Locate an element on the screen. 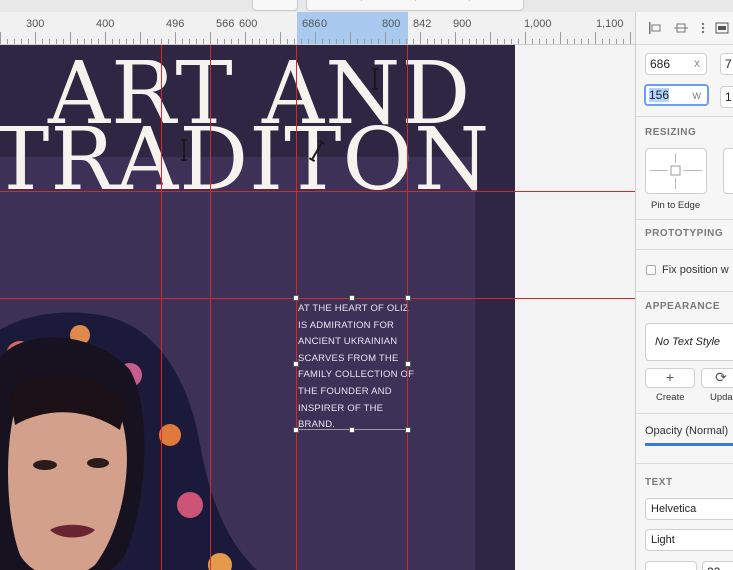 The width and height of the screenshot is (733, 570). create-style-button: + is located at coordinates (670, 378).